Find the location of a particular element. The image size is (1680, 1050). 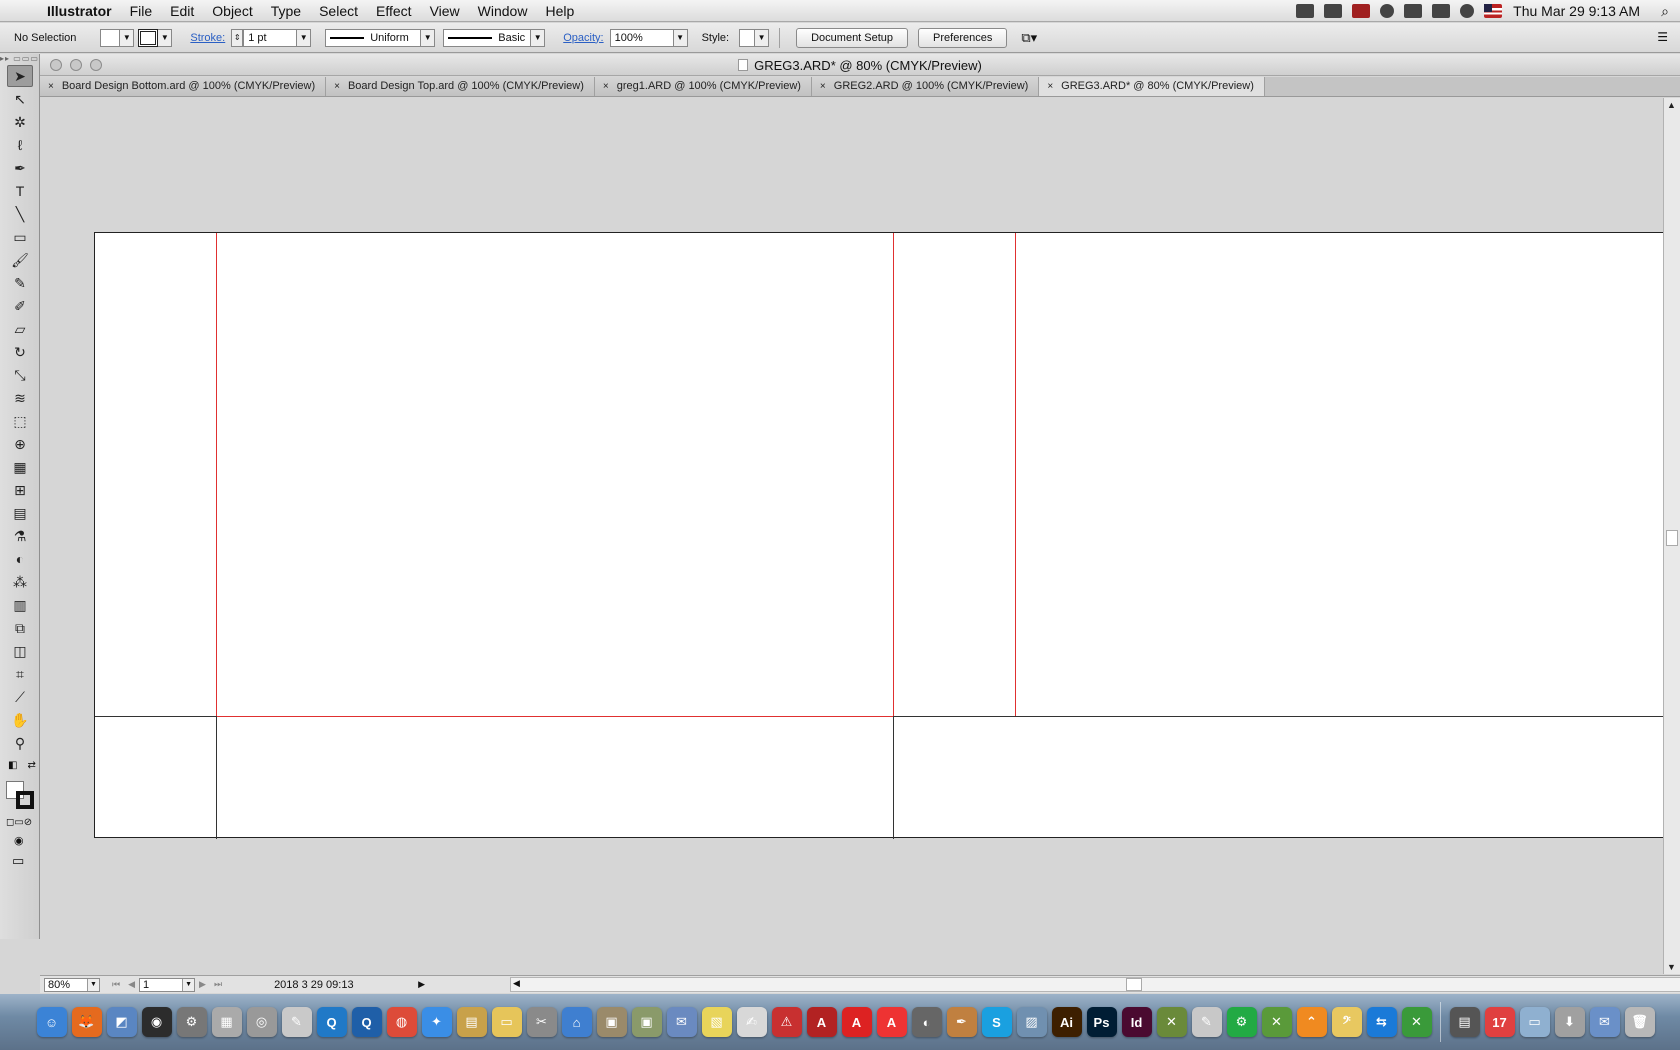

stroke-weight-stepper: ⇕ is located at coordinates (237, 37).